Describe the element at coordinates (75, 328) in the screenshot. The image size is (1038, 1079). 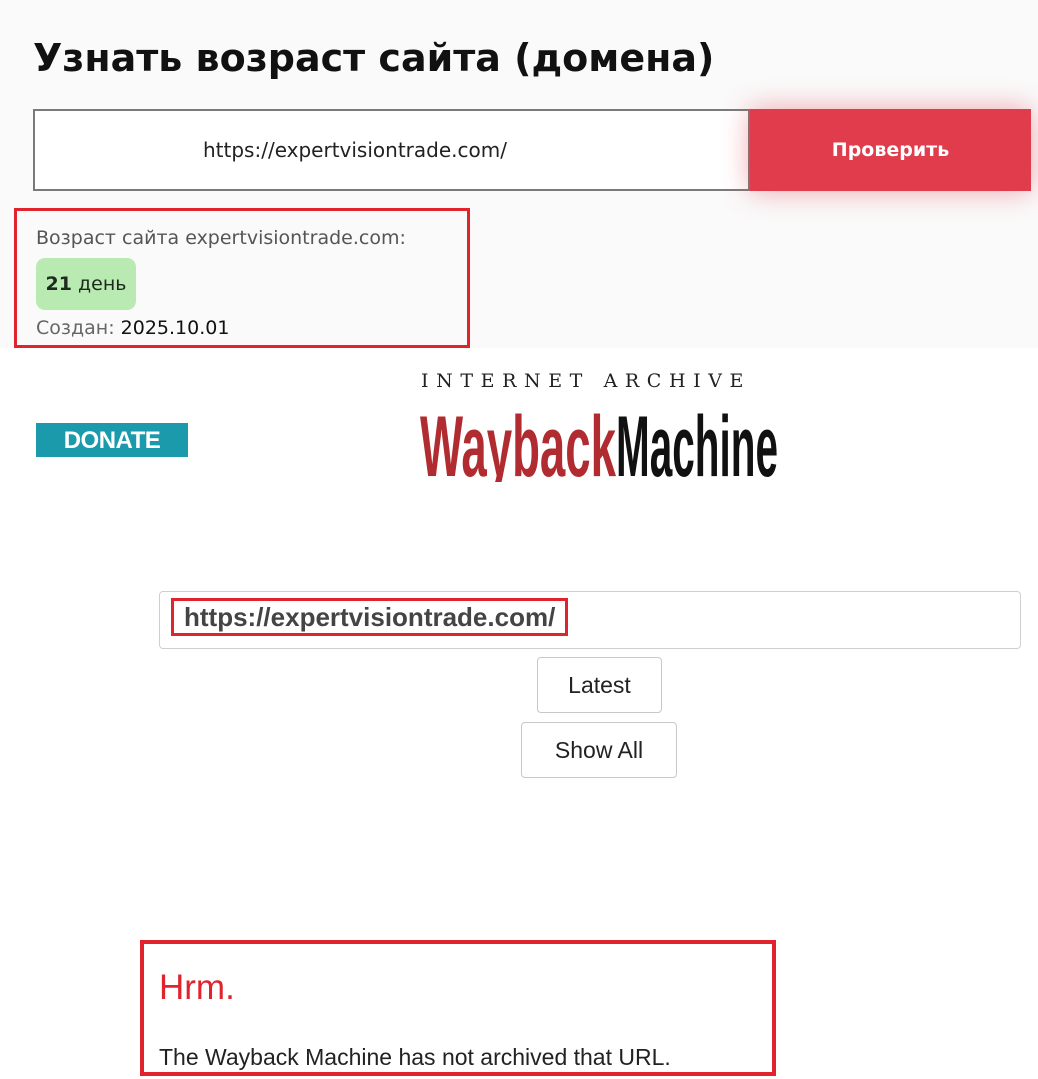
I see `created-label: Создан:` at that location.